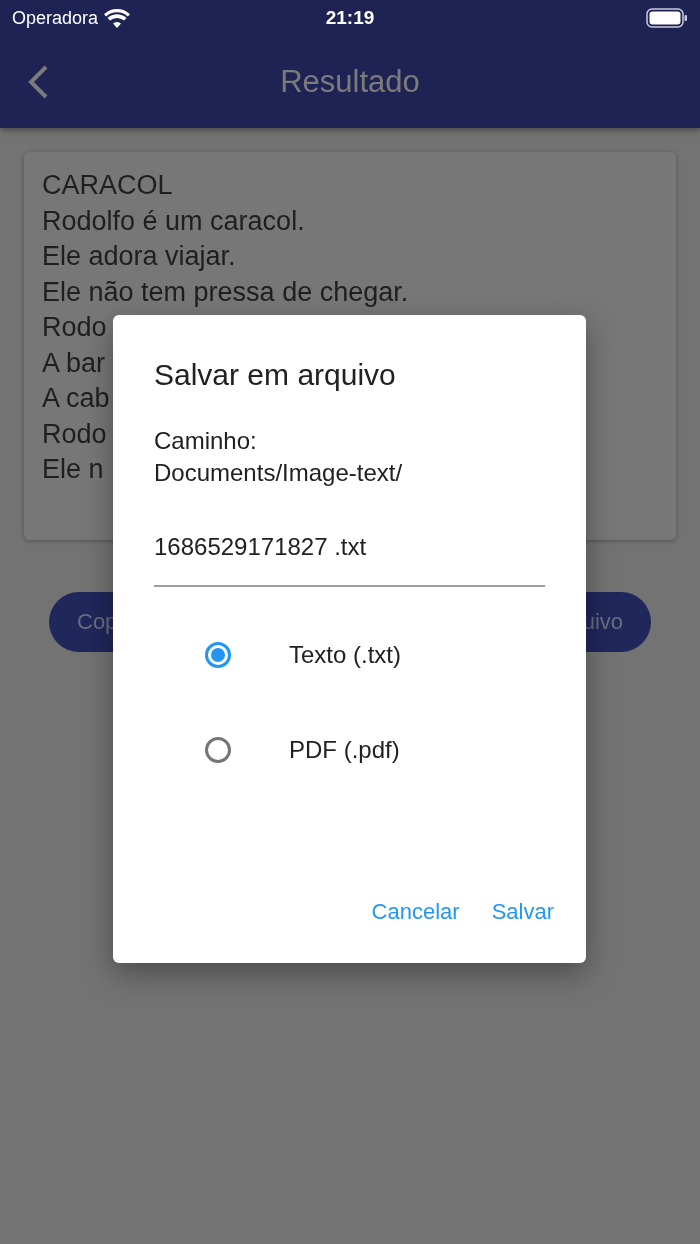 The width and height of the screenshot is (700, 1244). I want to click on option-label: Texto (.txt), so click(345, 654).